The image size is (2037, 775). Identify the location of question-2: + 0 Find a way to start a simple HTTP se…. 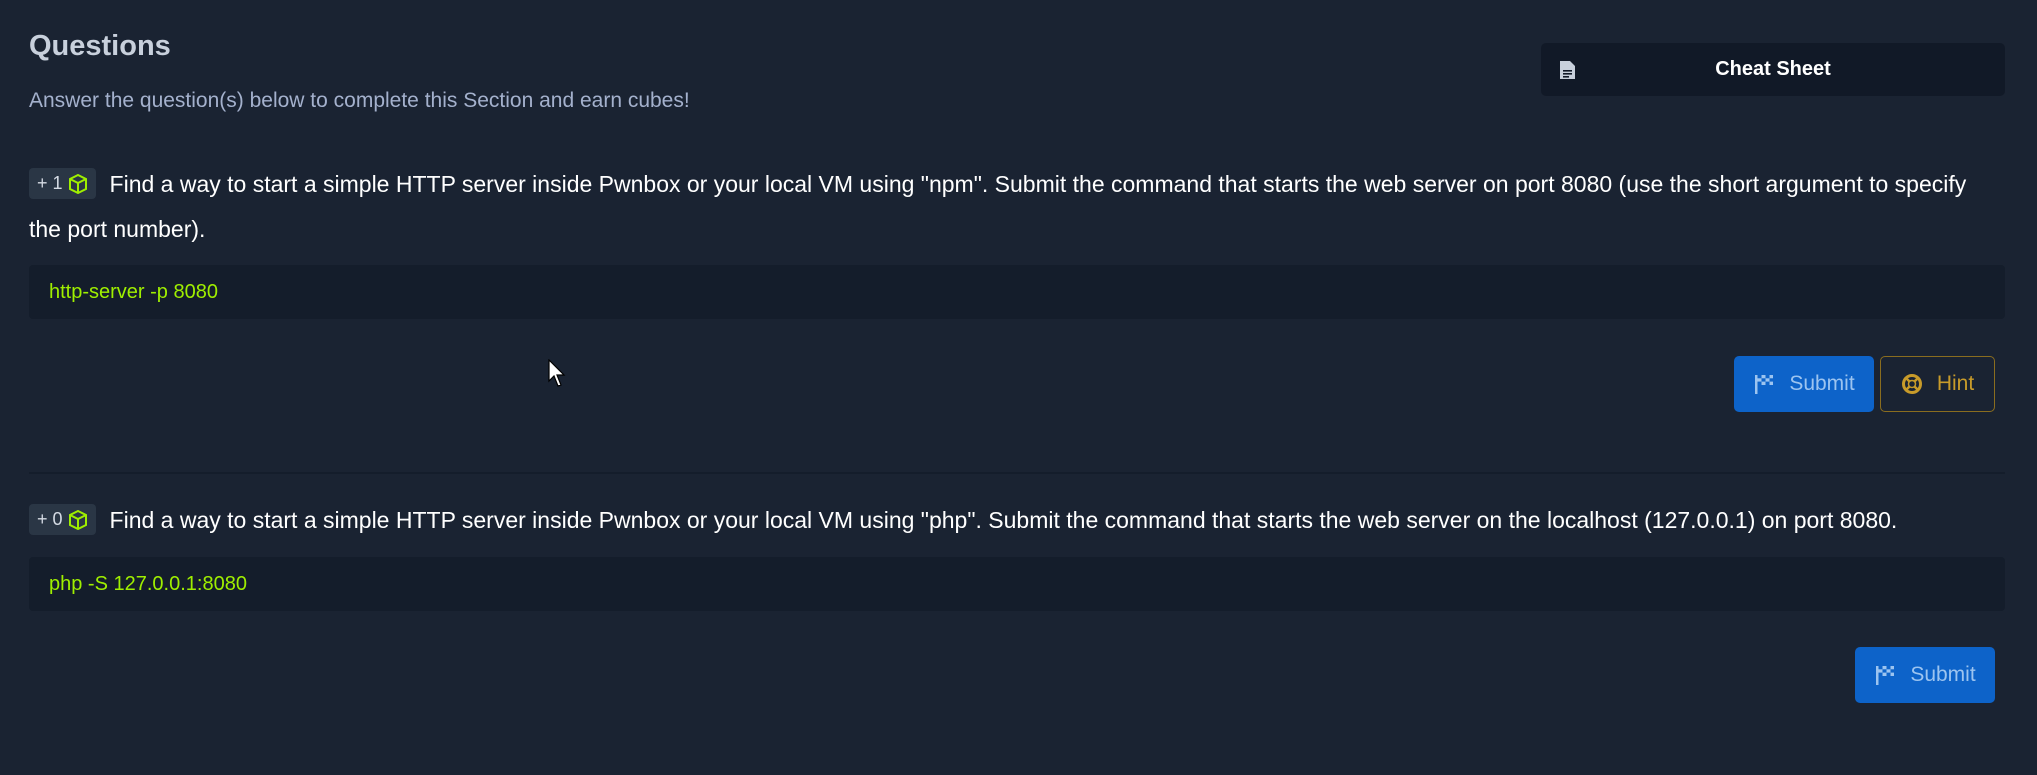
(1016, 520).